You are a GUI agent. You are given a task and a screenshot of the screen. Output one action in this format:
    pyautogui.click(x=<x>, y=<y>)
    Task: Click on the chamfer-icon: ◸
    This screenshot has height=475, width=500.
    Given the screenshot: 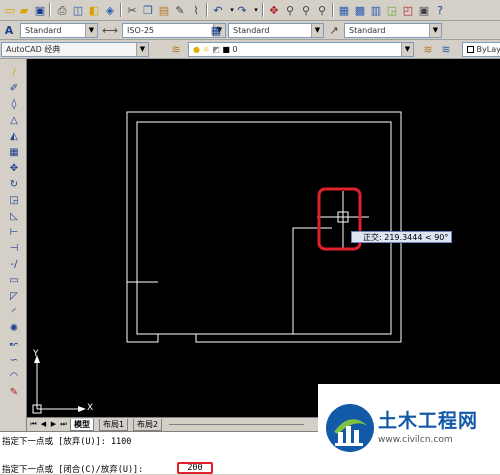 What is the action you would take?
    pyautogui.click(x=14, y=296)
    